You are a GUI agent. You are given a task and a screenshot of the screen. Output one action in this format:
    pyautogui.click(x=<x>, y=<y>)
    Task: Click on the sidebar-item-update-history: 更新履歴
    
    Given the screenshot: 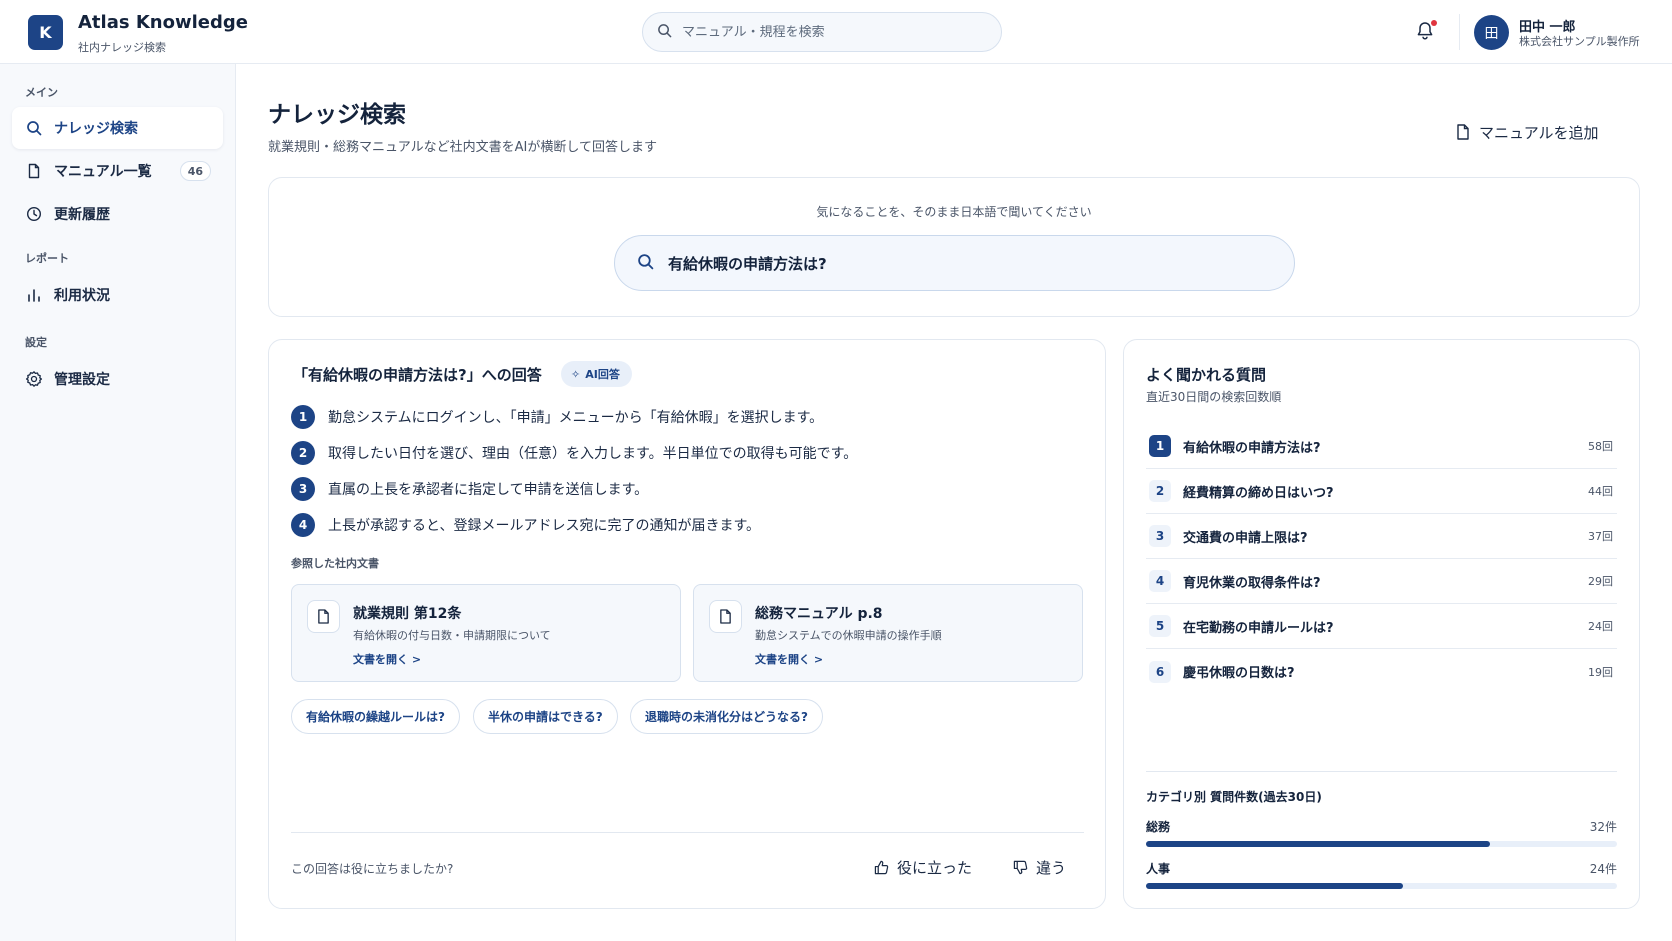 What is the action you would take?
    pyautogui.click(x=117, y=214)
    